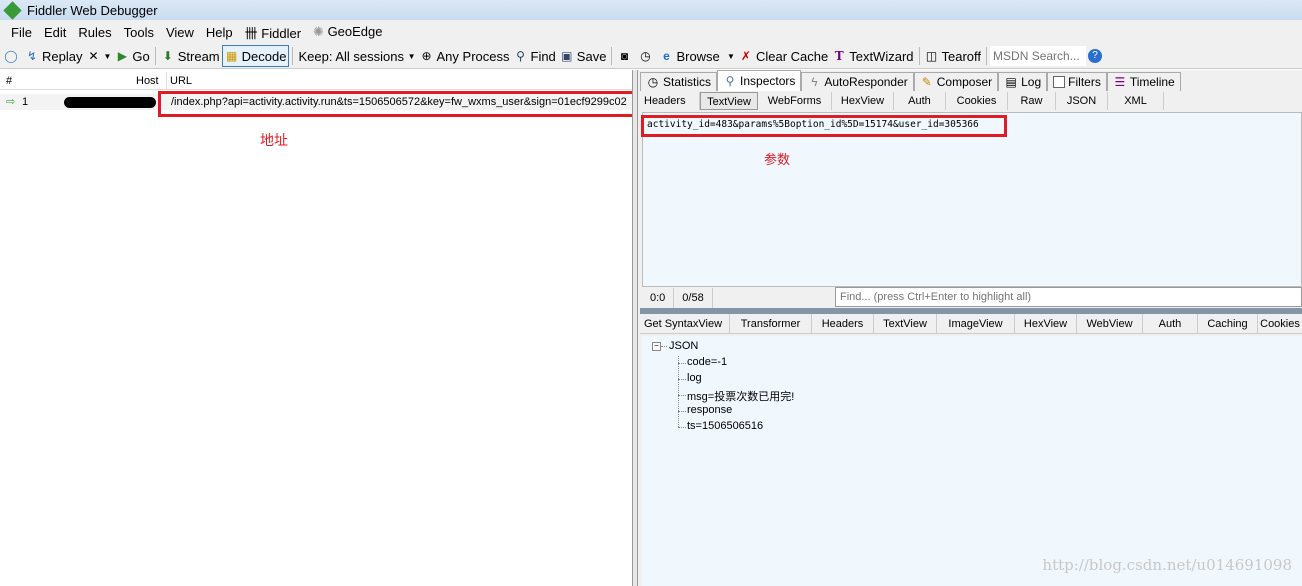  I want to click on resp-tab-transformer: Transformer, so click(771, 324).